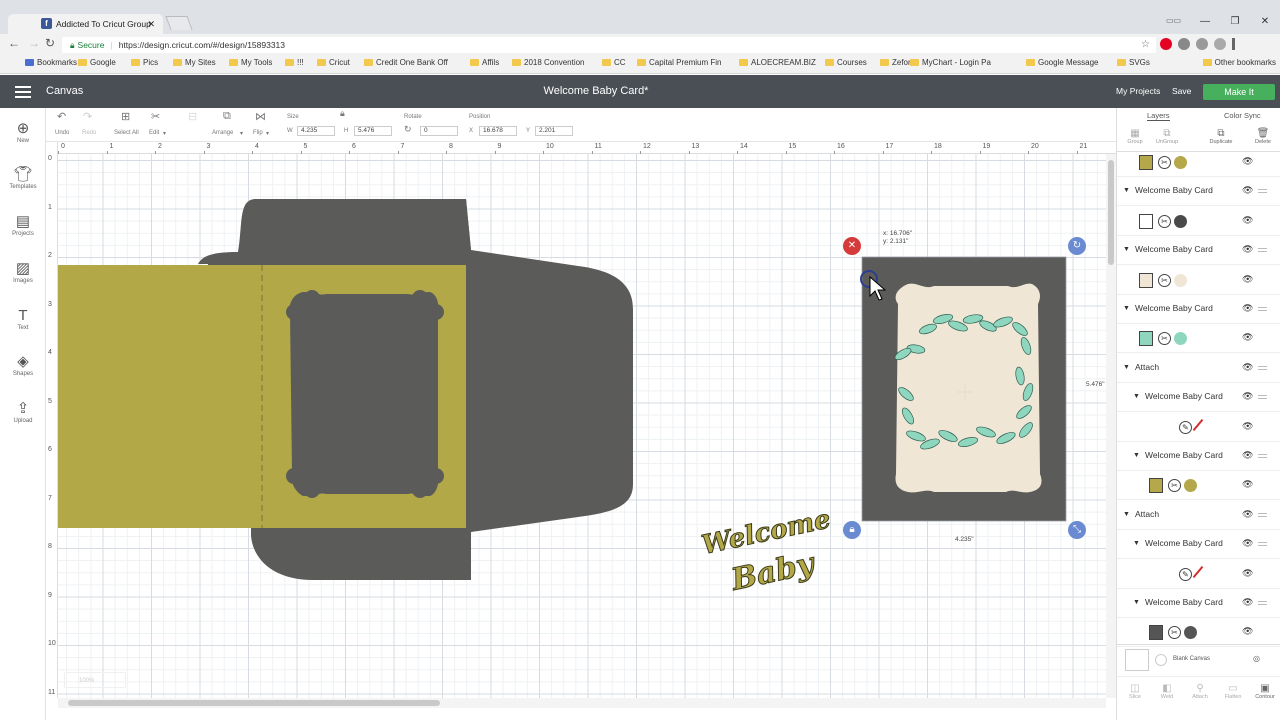  What do you see at coordinates (254, 703) in the screenshot?
I see `horizontal-scroll-thumb` at bounding box center [254, 703].